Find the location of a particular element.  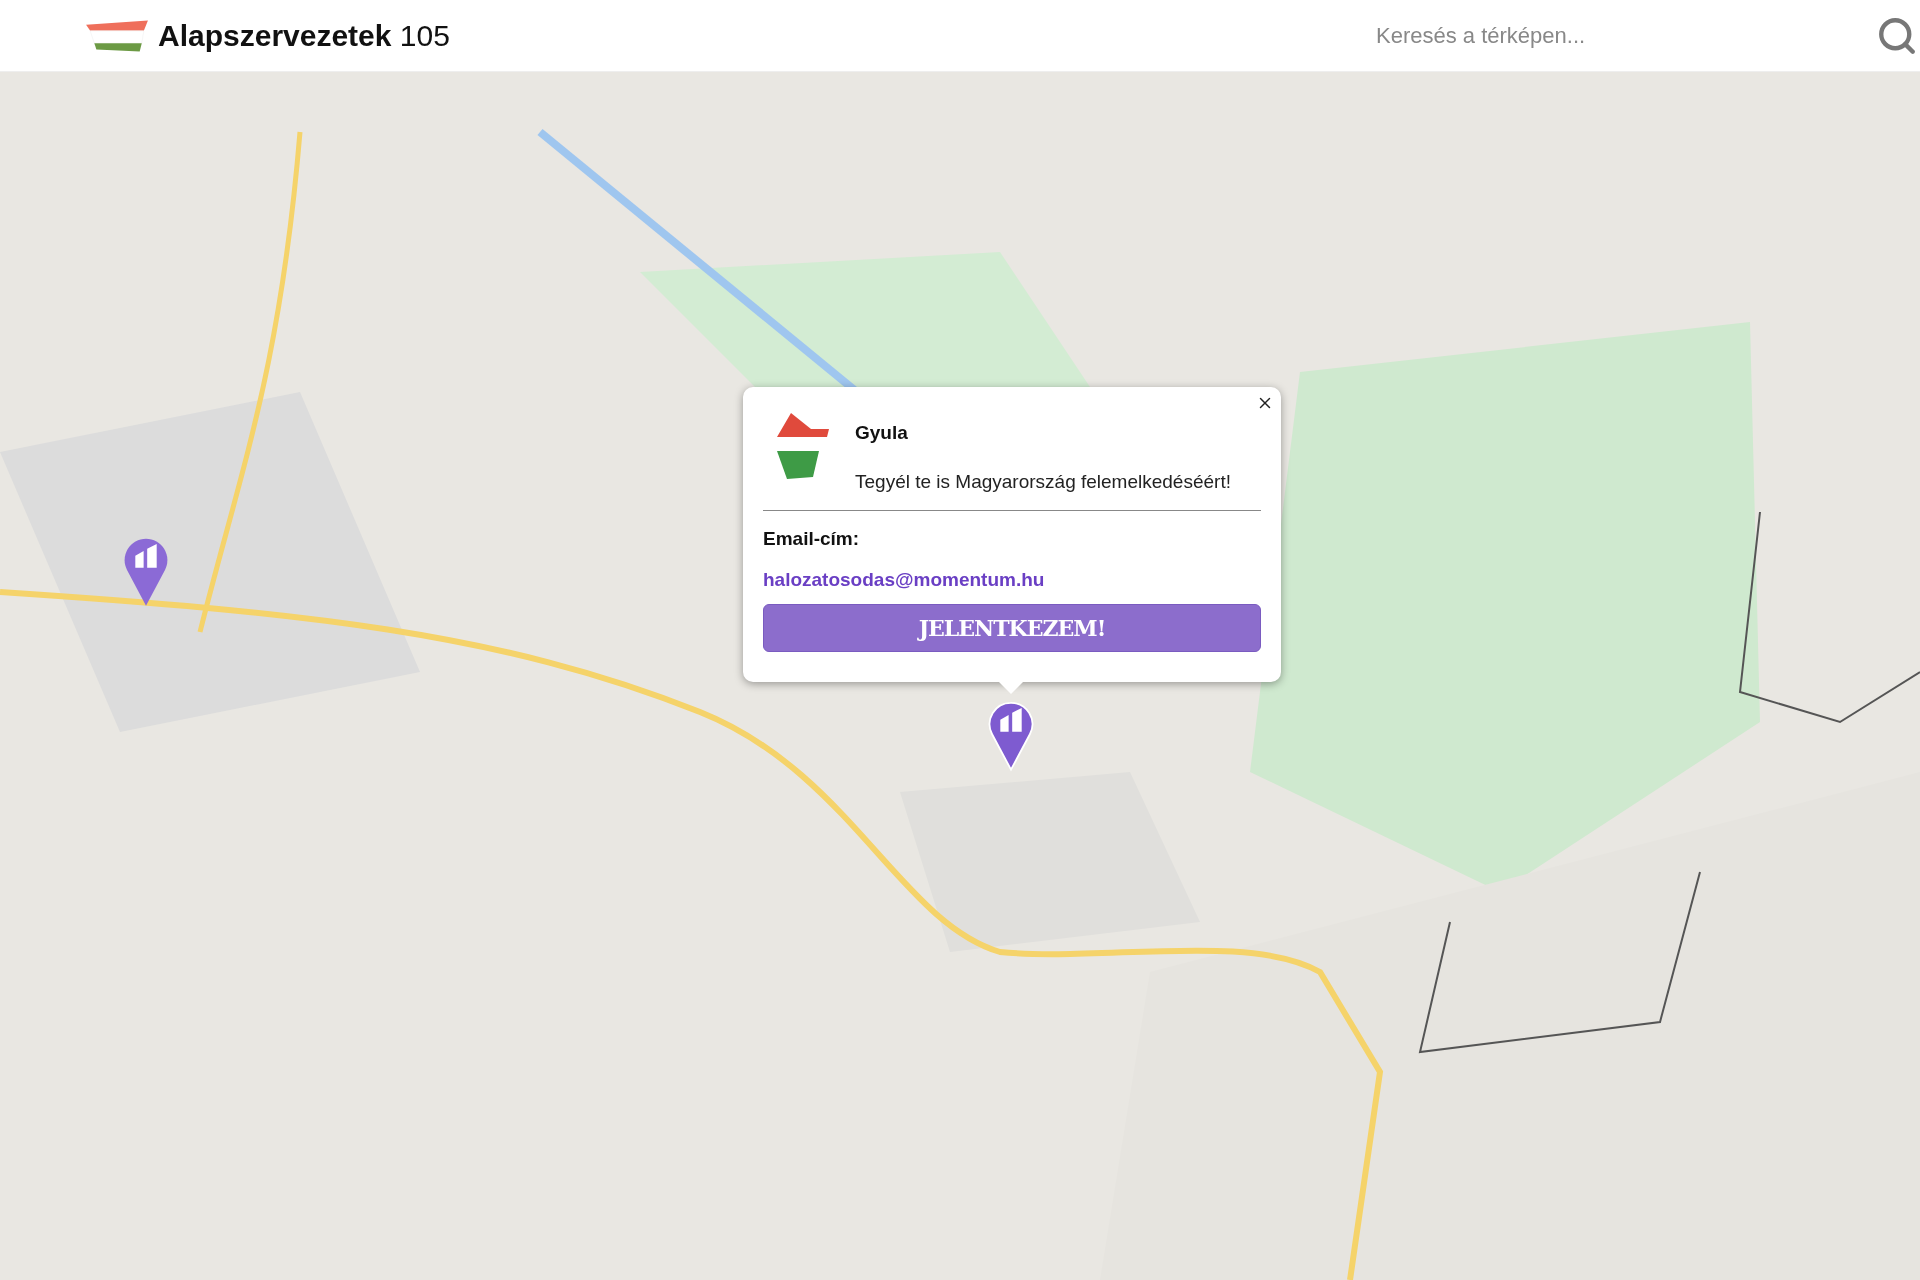

count-text: 105 is located at coordinates (424, 35).